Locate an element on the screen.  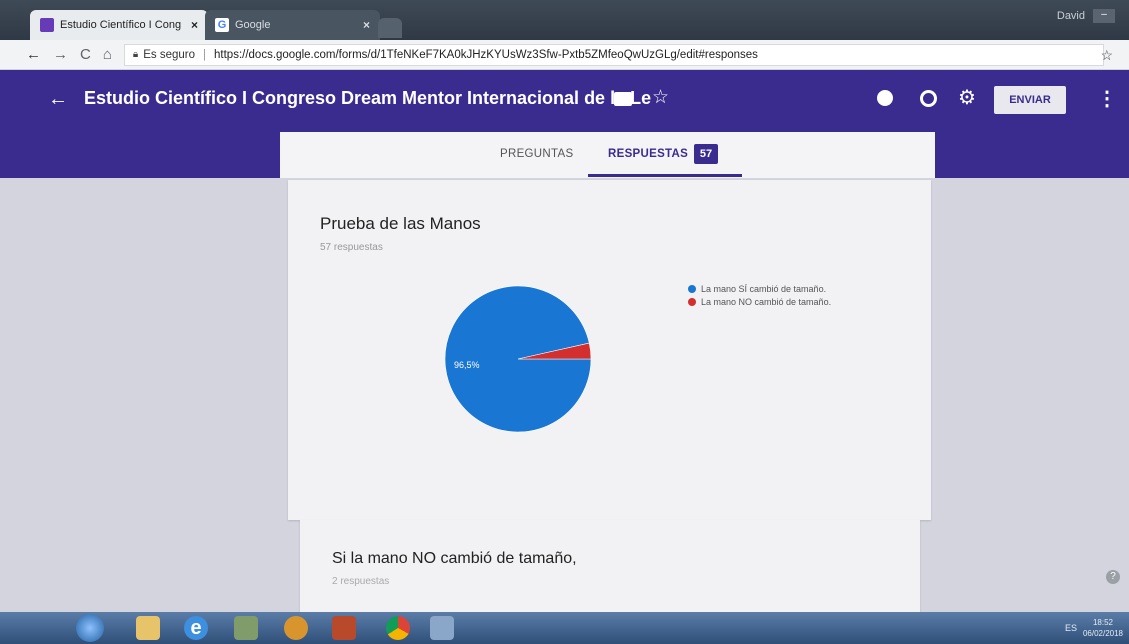
lock-icon: 🔒︎ is located at coordinates (135, 54).